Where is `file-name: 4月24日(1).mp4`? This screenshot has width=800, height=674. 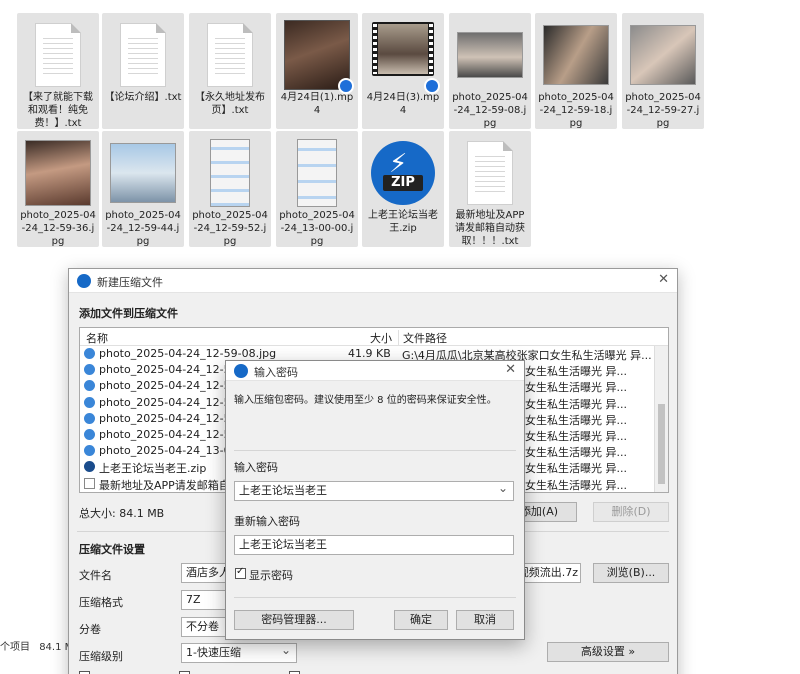 file-name: 4月24日(1).mp4 is located at coordinates (317, 104).